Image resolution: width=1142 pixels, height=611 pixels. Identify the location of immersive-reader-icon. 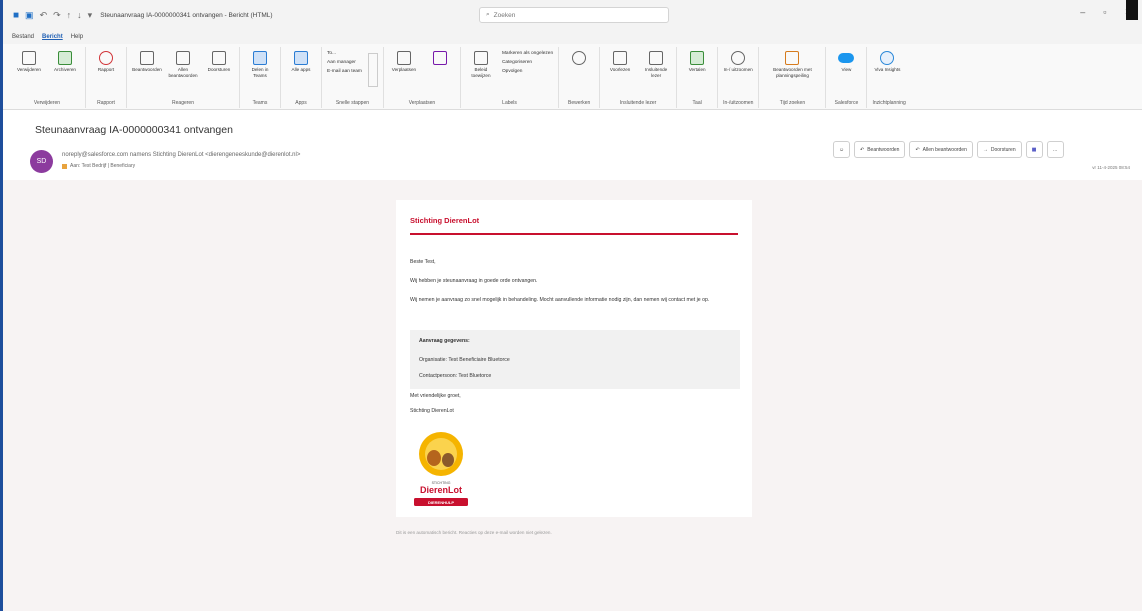
(656, 58).